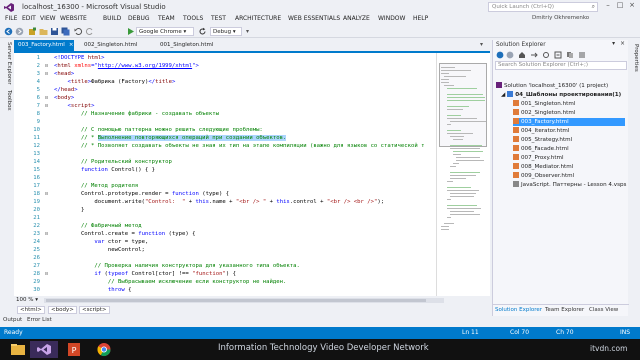  Describe the element at coordinates (569, 131) in the screenshot. I see `file-item: 004_Iterator.html` at that location.